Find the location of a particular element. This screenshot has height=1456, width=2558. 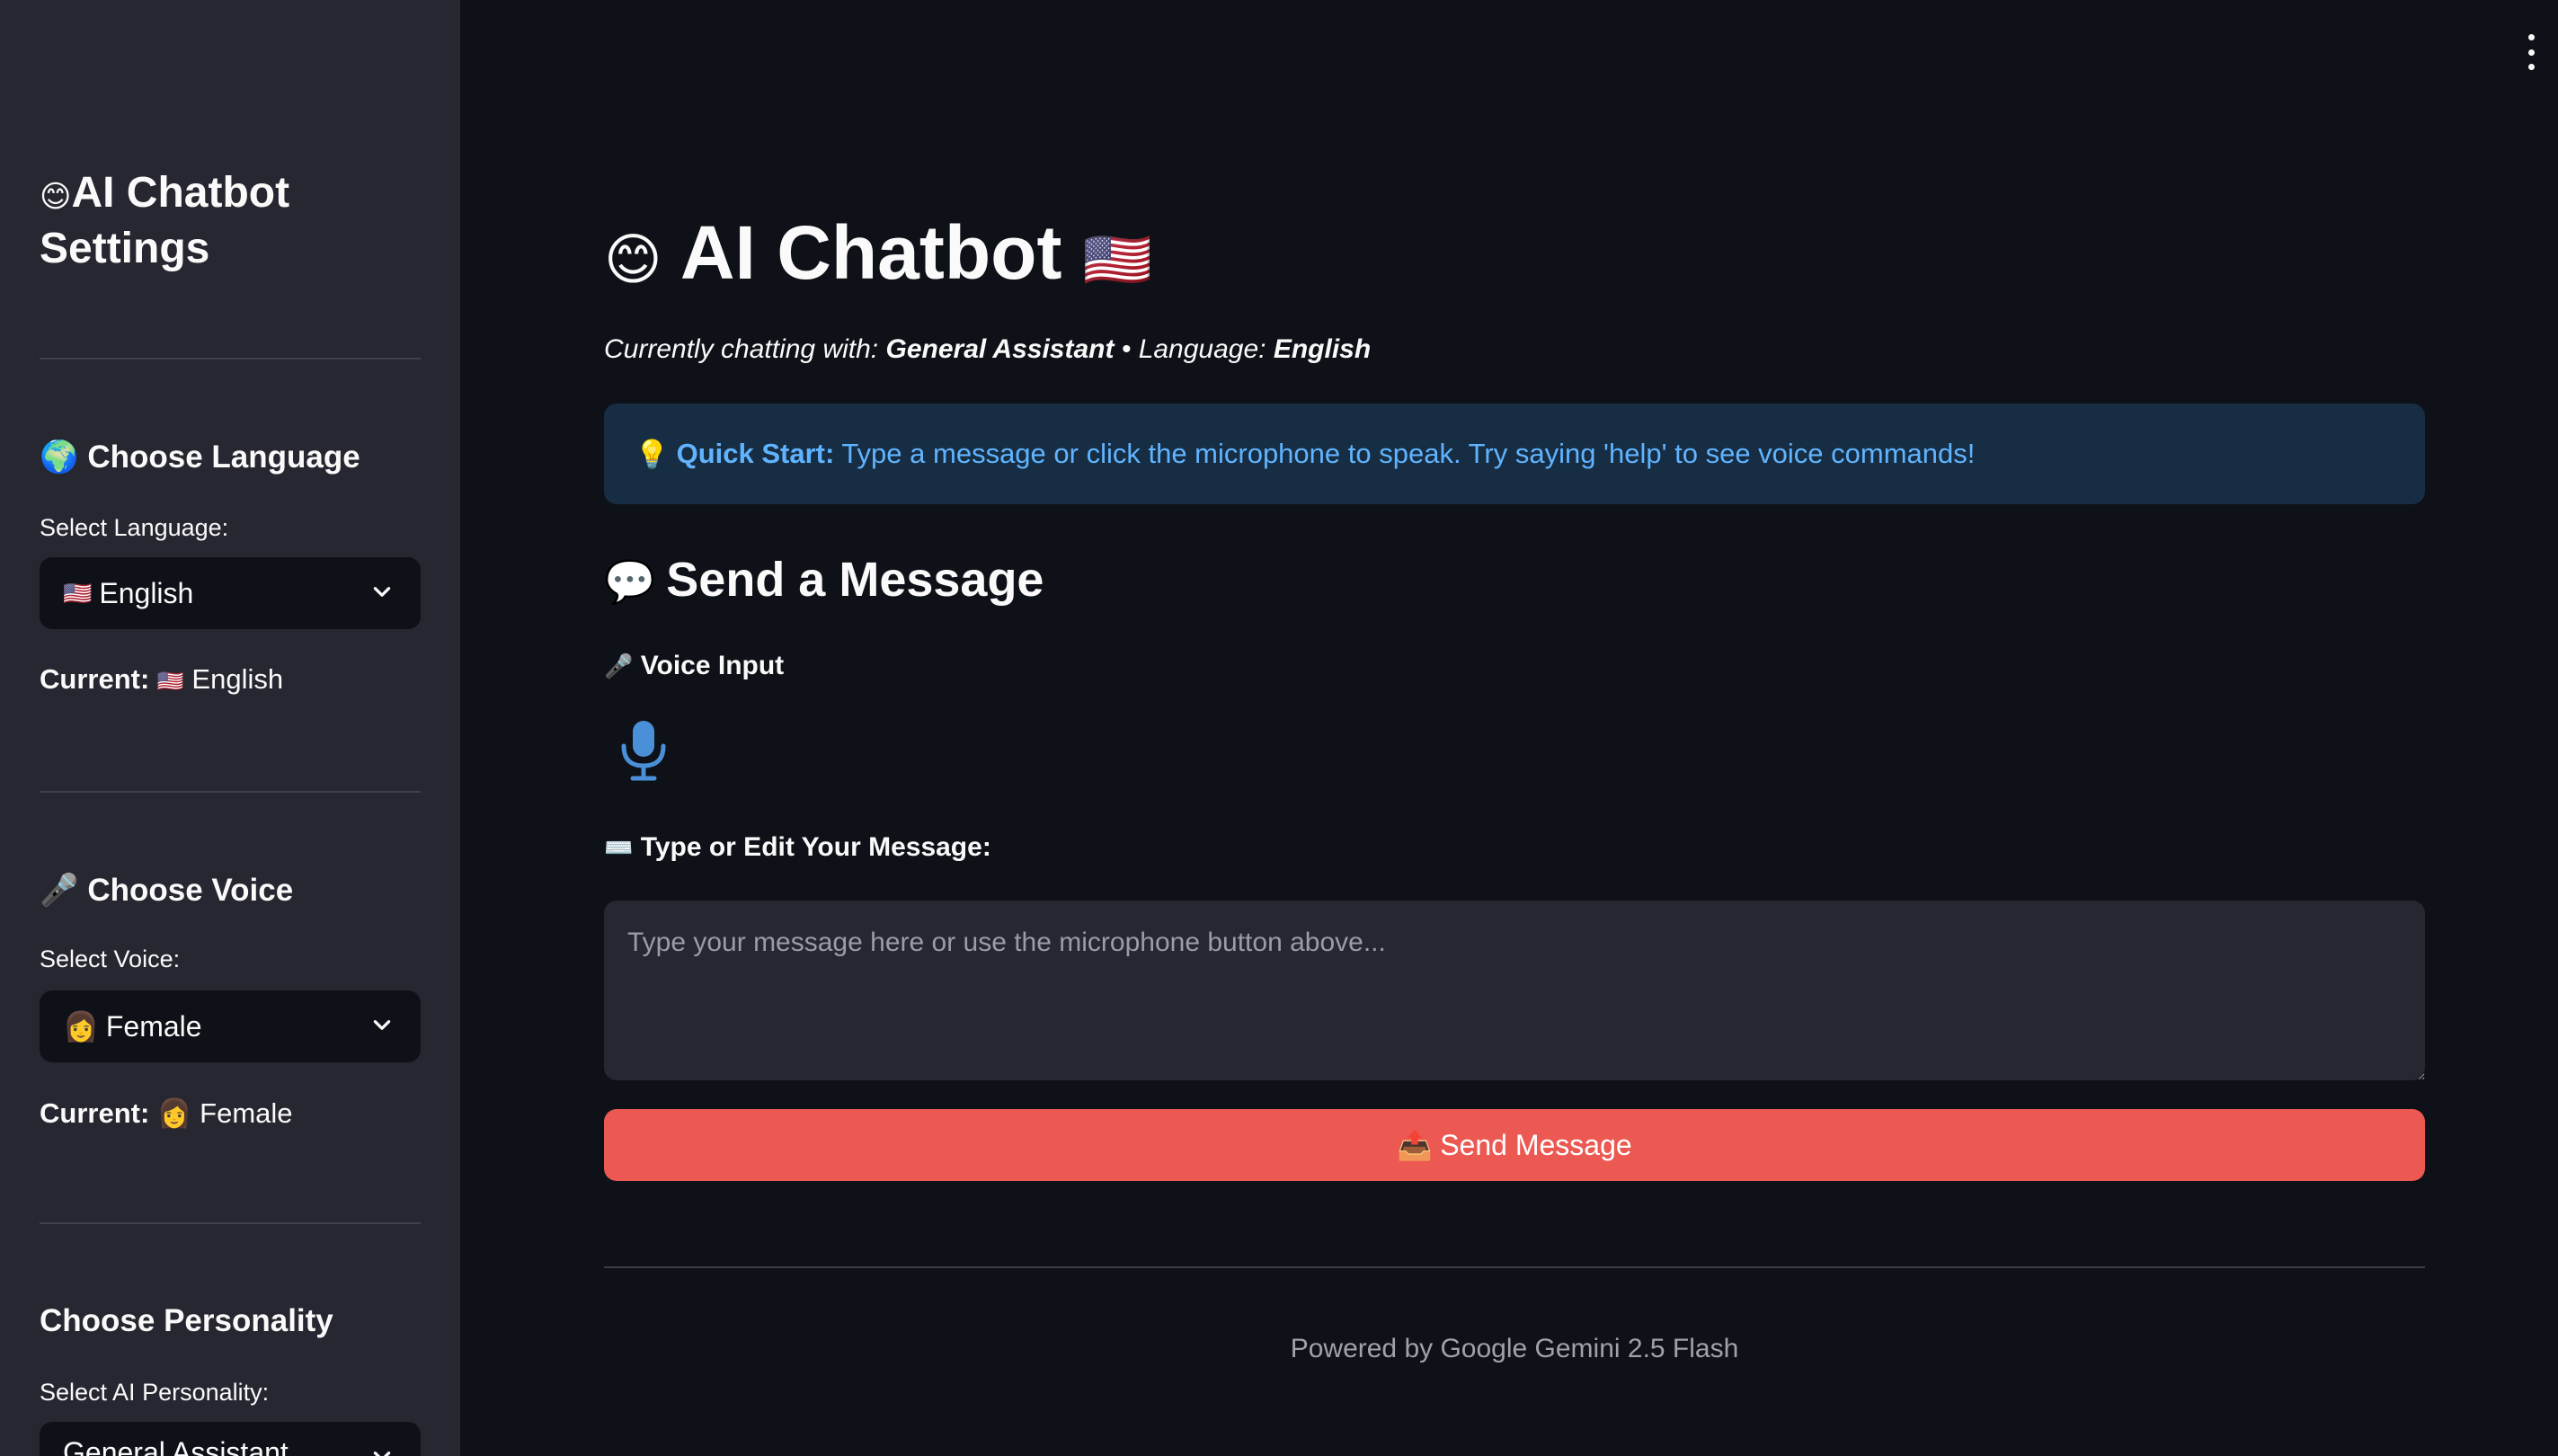

send-message-heading-text: Send a Message is located at coordinates (855, 580).